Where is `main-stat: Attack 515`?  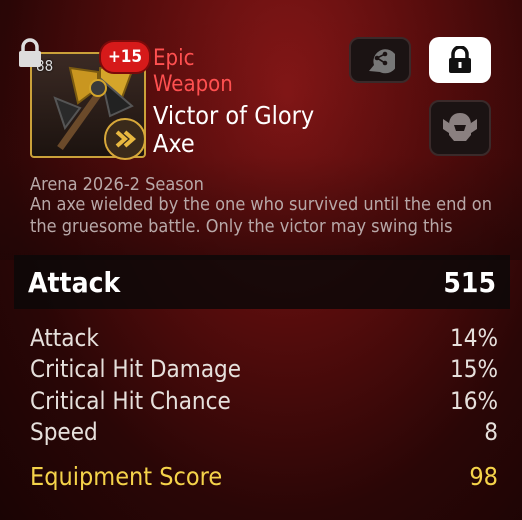 main-stat: Attack 515 is located at coordinates (262, 282).